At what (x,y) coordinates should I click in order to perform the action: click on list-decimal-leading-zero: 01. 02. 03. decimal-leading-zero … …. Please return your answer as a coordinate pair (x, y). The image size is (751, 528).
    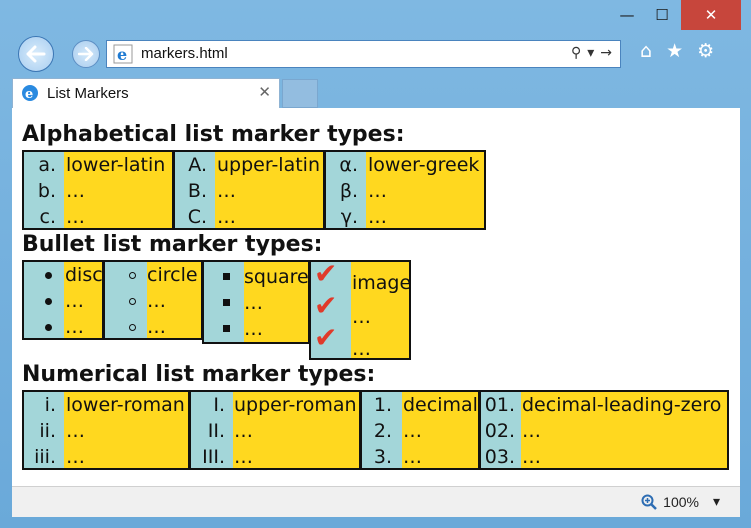
    Looking at the image, I should click on (604, 430).